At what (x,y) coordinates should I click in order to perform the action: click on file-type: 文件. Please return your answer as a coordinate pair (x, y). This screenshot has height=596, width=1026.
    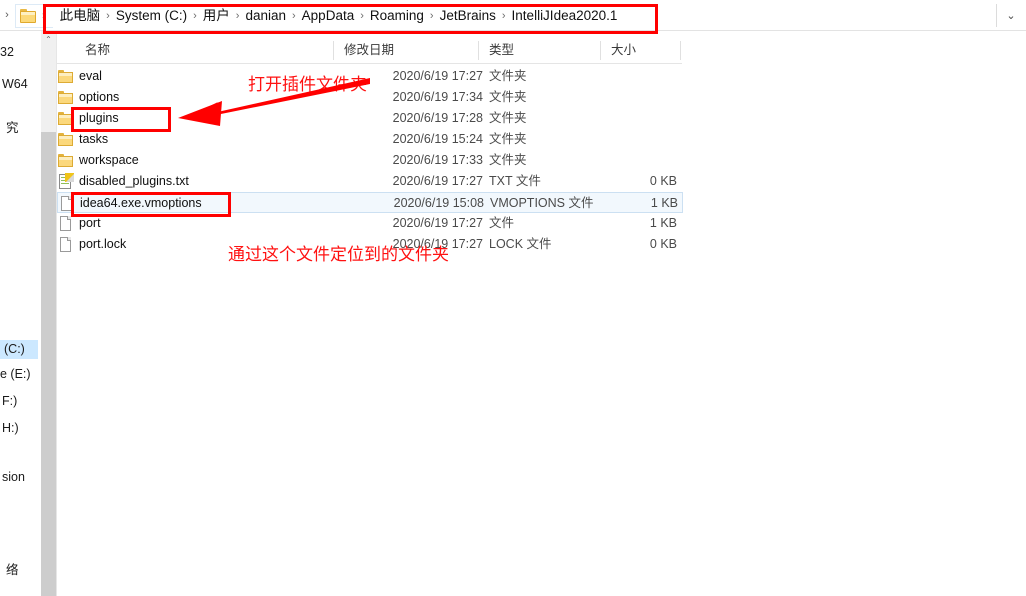
    Looking at the image, I should click on (502, 223).